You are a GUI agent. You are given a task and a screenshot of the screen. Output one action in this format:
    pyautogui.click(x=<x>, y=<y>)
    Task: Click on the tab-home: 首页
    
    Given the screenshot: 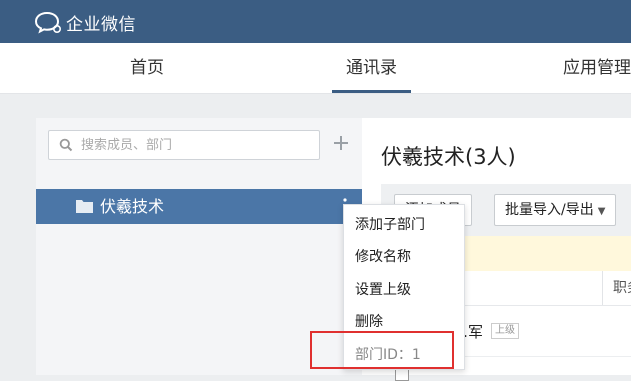 What is the action you would take?
    pyautogui.click(x=147, y=68)
    